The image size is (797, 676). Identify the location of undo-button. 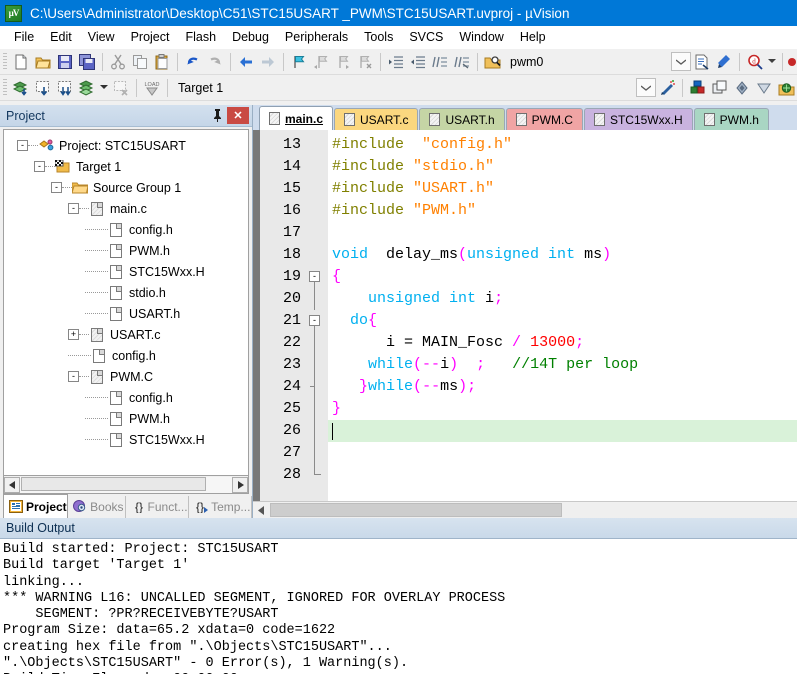
(193, 62).